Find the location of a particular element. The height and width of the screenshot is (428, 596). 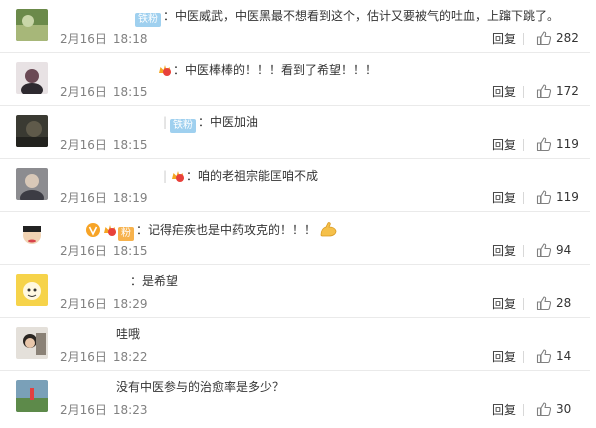

comment-text-line: 哇哦 is located at coordinates (128, 334).